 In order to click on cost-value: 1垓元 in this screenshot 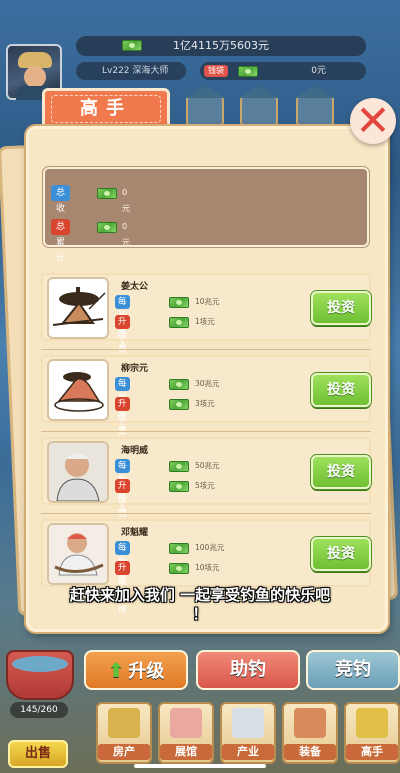, I will do `click(205, 321)`.